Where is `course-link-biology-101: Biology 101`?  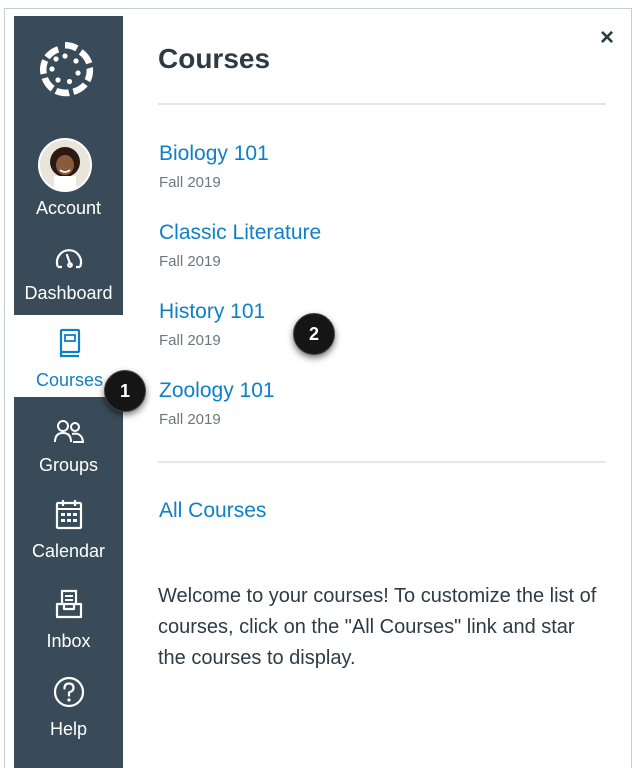 course-link-biology-101: Biology 101 is located at coordinates (214, 154).